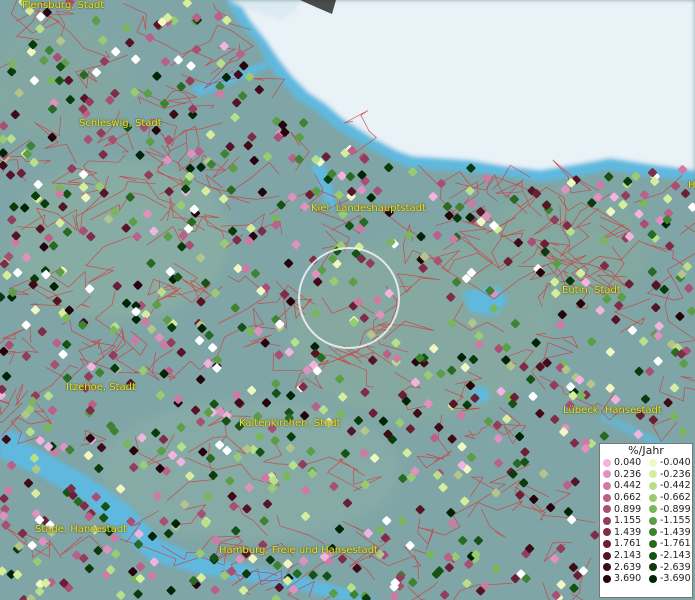 The height and width of the screenshot is (600, 695). Describe the element at coordinates (675, 509) in the screenshot. I see `legend-value: -0.899` at that location.